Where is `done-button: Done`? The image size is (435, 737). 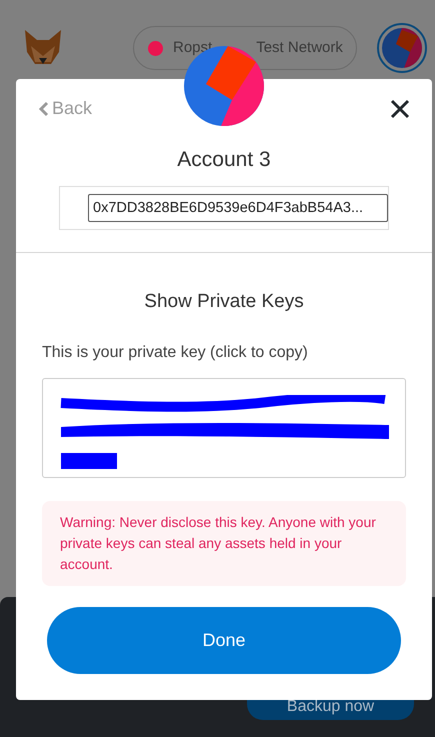 done-button: Done is located at coordinates (224, 640).